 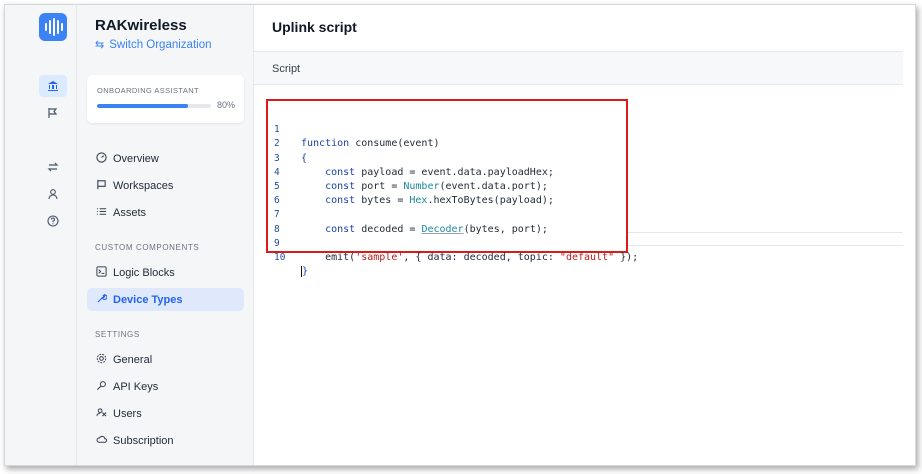 I want to click on flag-icon, so click(x=53, y=113).